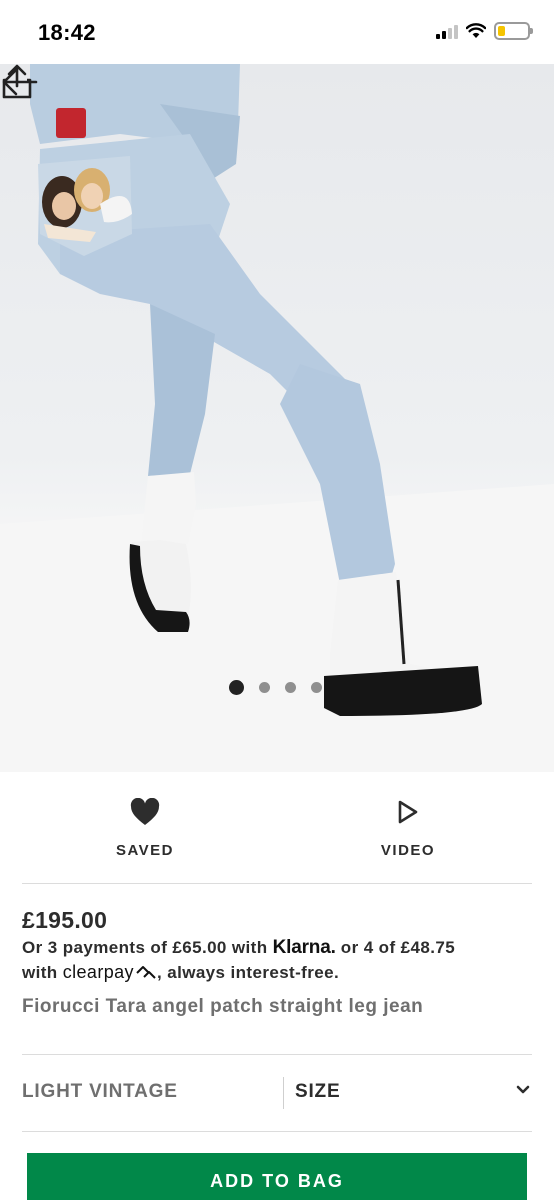  I want to click on clearpay-arrows-icon, so click(146, 972).